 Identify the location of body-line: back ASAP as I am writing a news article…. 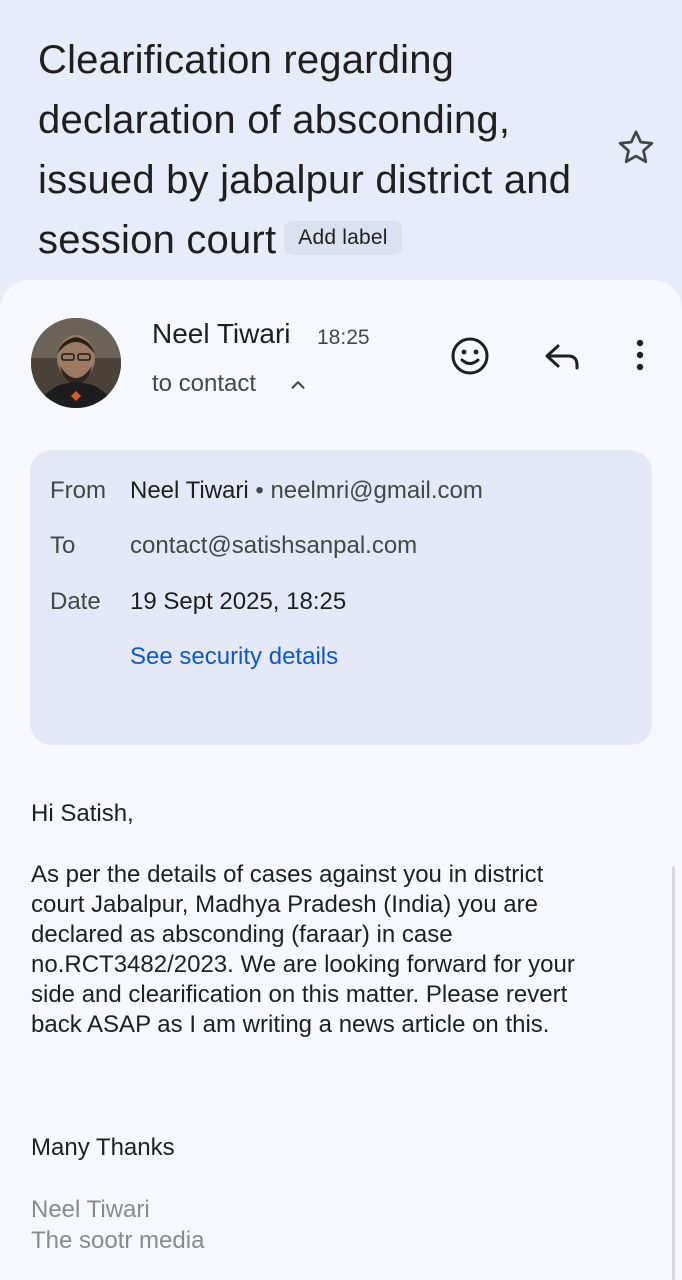
(290, 1024).